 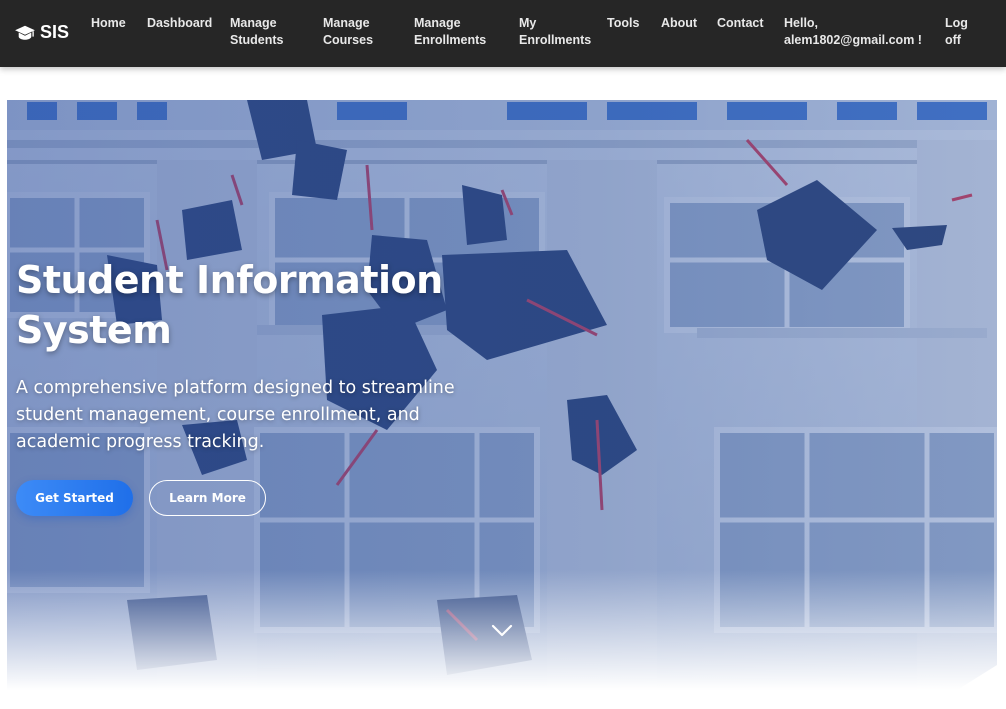 I want to click on chevron-down-icon, so click(x=502, y=631).